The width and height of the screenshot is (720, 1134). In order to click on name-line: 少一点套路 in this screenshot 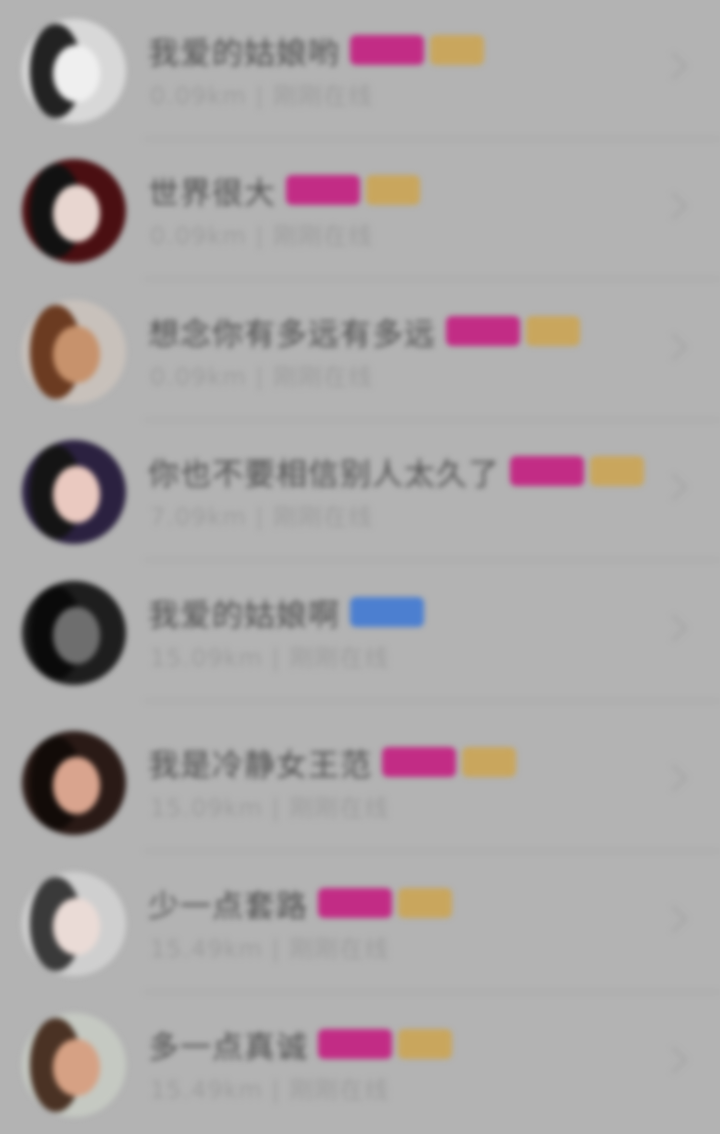, I will do `click(300, 903)`.